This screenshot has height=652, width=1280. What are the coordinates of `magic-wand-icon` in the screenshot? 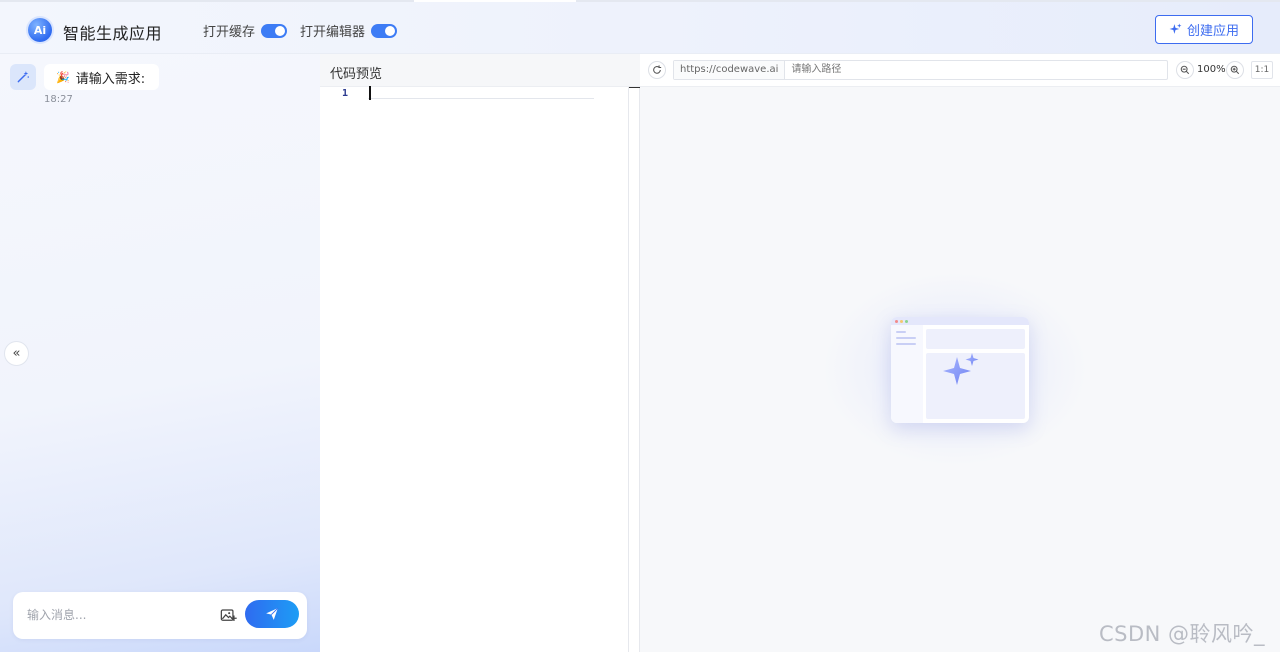 It's located at (23, 77).